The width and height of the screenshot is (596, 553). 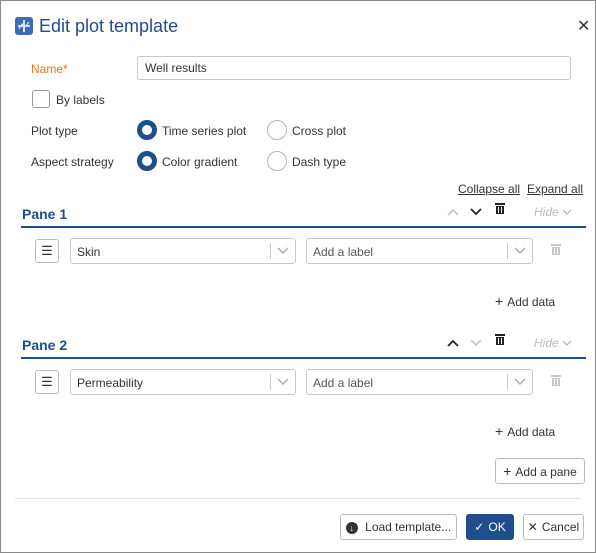 I want to click on name-input, so click(x=354, y=68).